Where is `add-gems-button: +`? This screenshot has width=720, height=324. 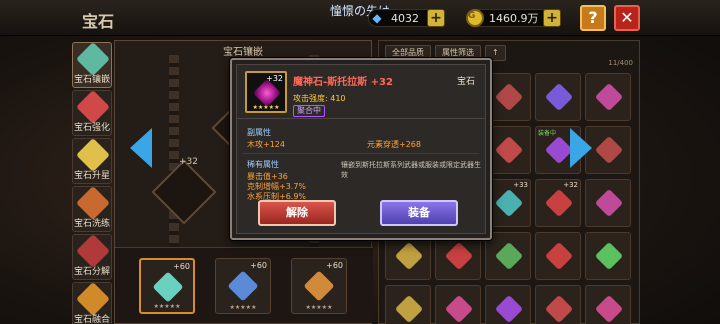
add-gems-button: + is located at coordinates (436, 18).